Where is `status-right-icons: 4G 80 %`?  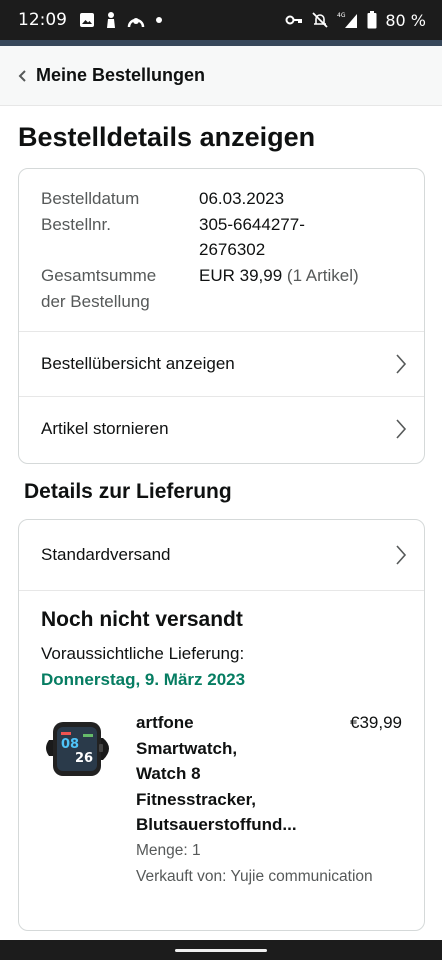 status-right-icons: 4G 80 % is located at coordinates (355, 20).